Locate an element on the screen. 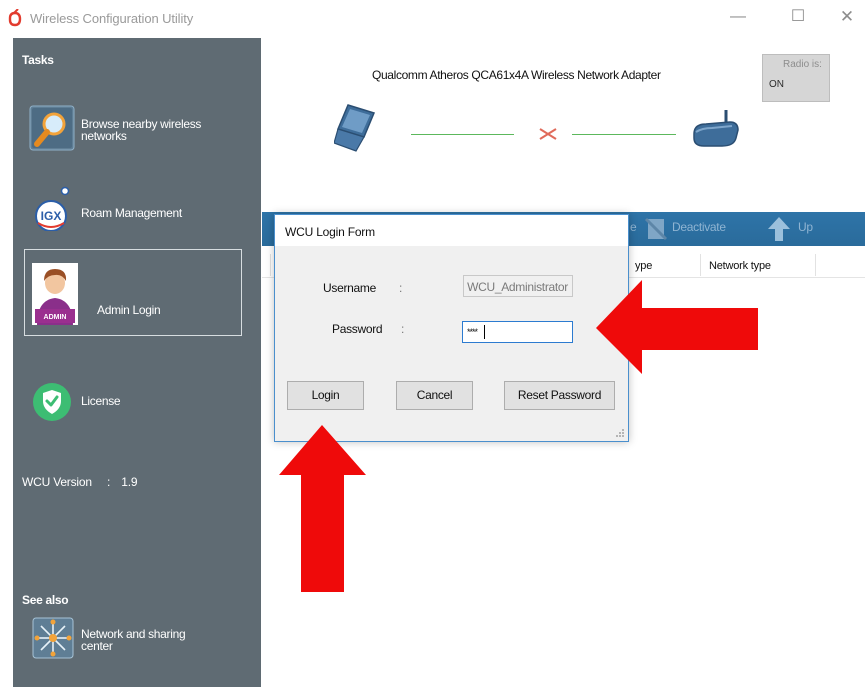 The height and width of the screenshot is (687, 865). laptop-icon is located at coordinates (355, 128).